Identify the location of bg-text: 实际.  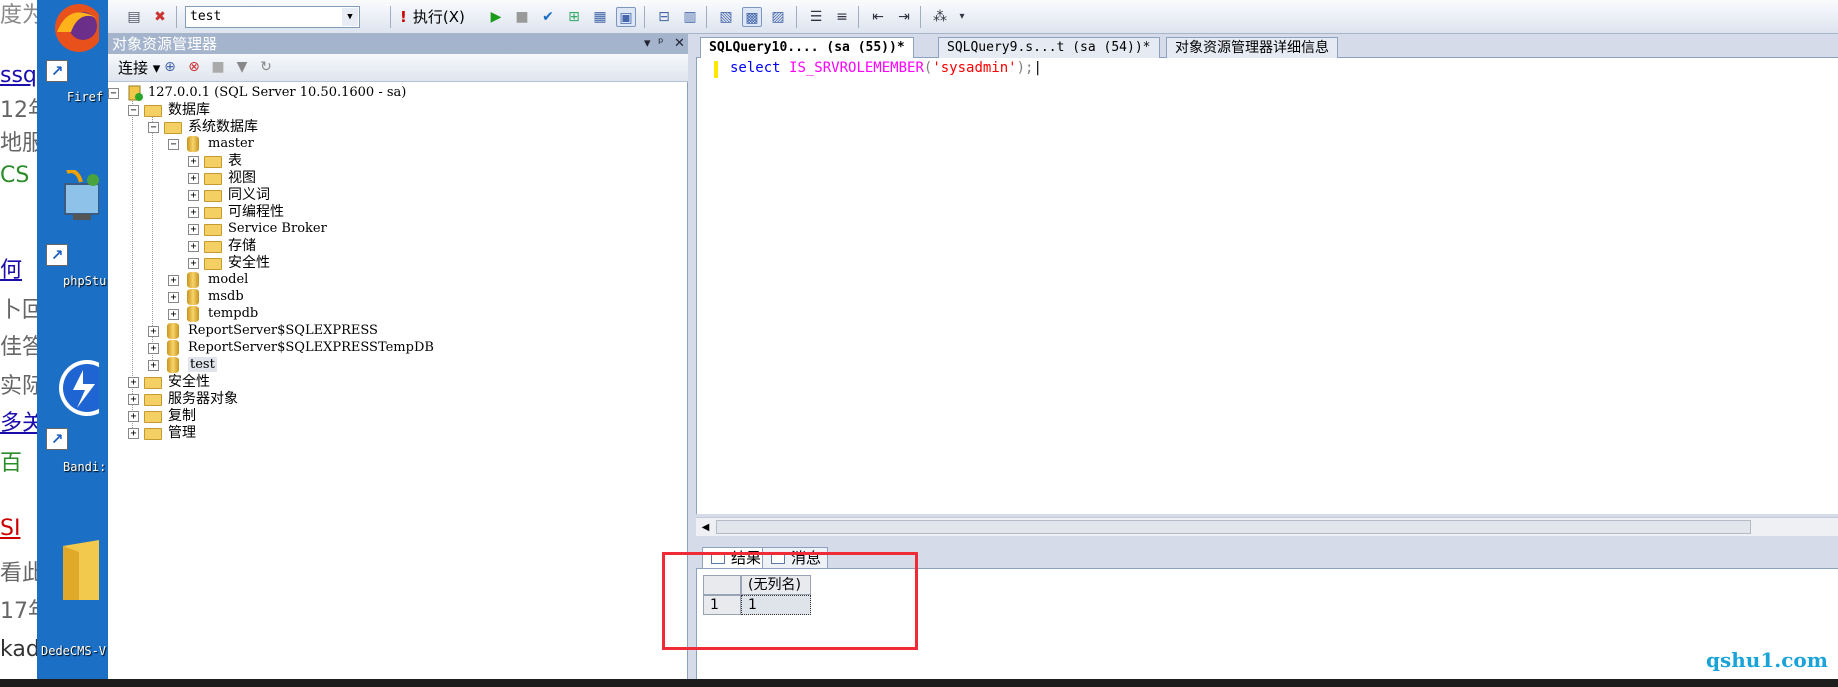
(20, 386).